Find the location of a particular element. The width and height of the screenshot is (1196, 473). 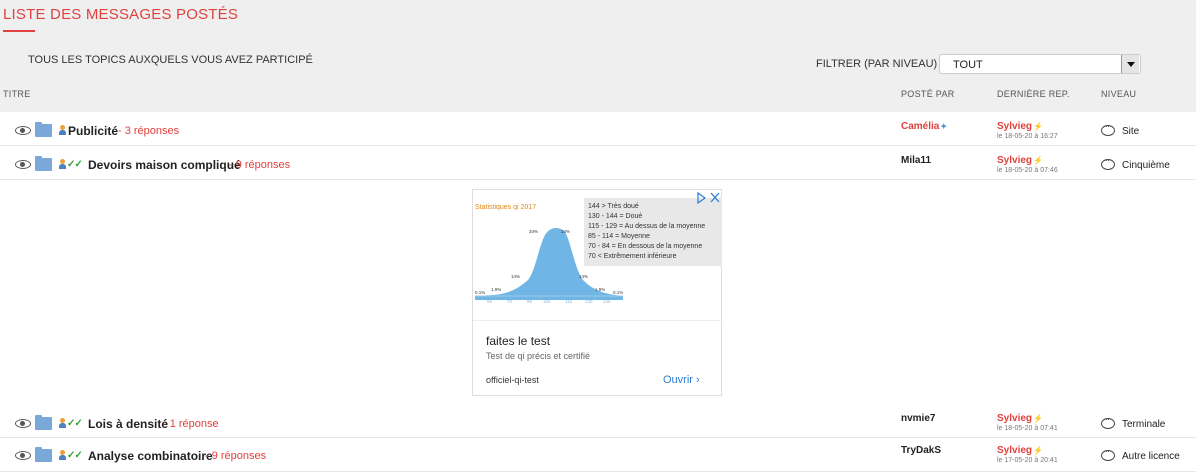

filter-value: TOUT is located at coordinates (968, 65).